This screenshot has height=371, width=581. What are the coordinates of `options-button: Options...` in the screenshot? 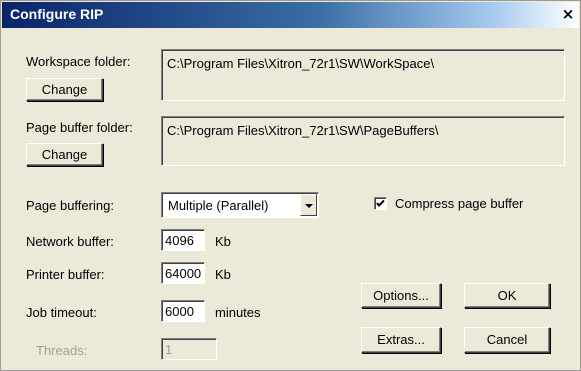 It's located at (401, 295).